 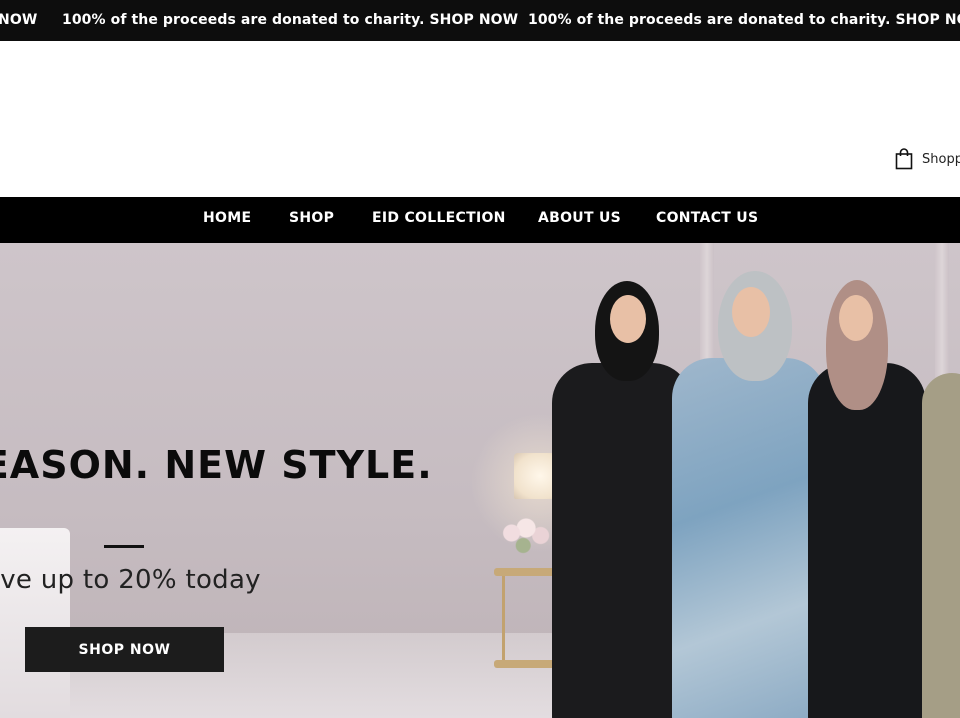 I want to click on announcement-message: NOW, so click(x=18, y=20).